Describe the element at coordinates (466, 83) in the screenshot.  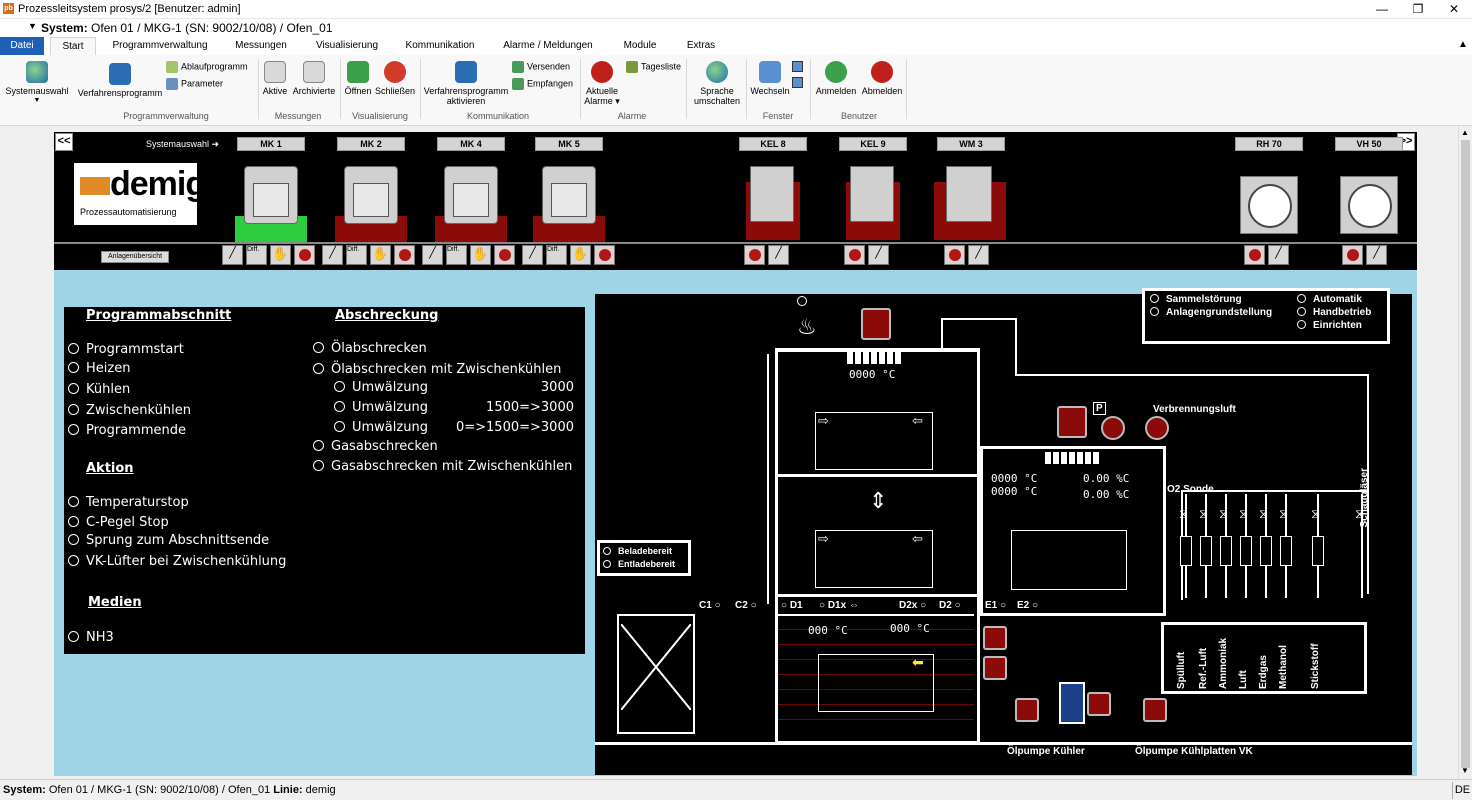
I see `verfahrensprogramm-aktivieren-button: Verfahrensprogramm aktivieren` at that location.